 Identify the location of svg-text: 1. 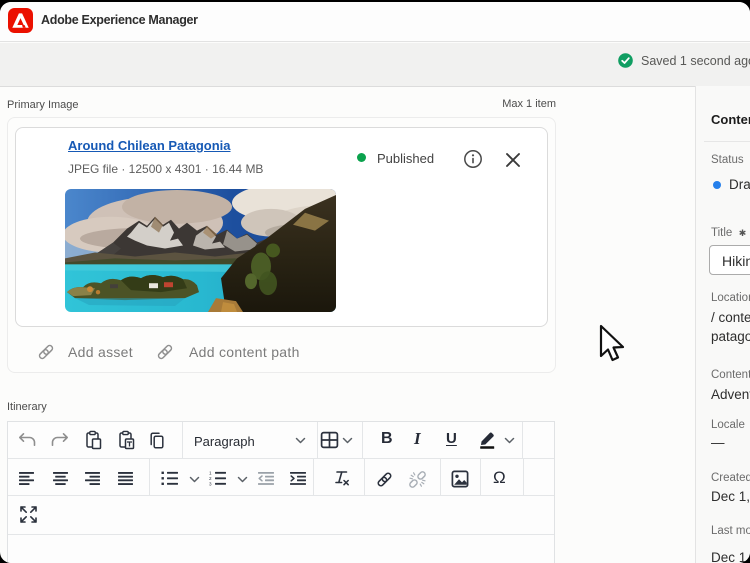
(210, 473).